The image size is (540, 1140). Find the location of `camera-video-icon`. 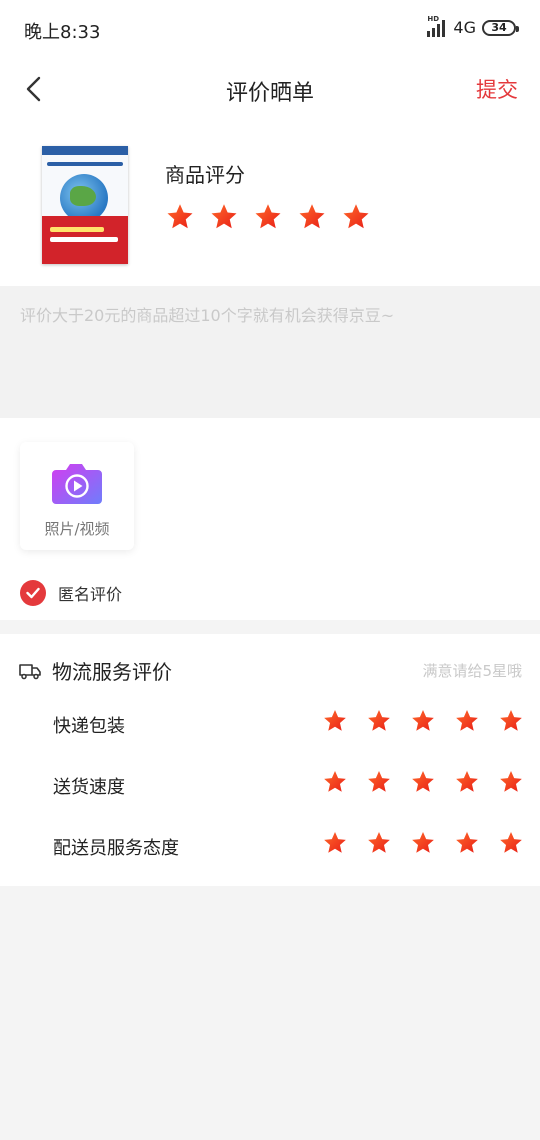

camera-video-icon is located at coordinates (77, 484).